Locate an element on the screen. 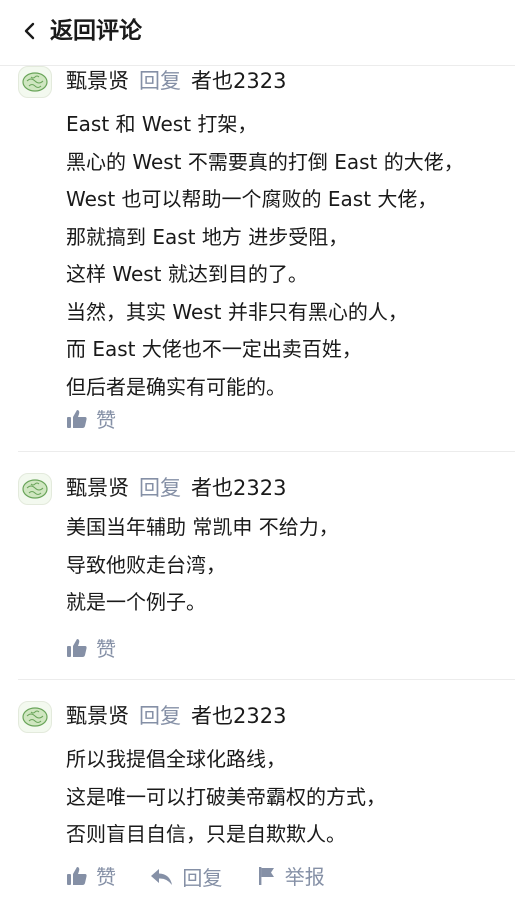  comment-line: 这是唯一可以打破美帝霸权的方式， is located at coordinates (226, 796).